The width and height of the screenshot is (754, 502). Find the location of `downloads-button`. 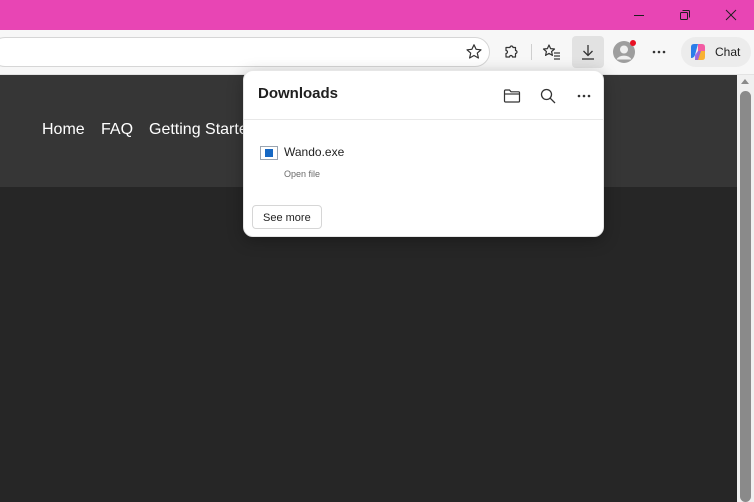

downloads-button is located at coordinates (588, 52).